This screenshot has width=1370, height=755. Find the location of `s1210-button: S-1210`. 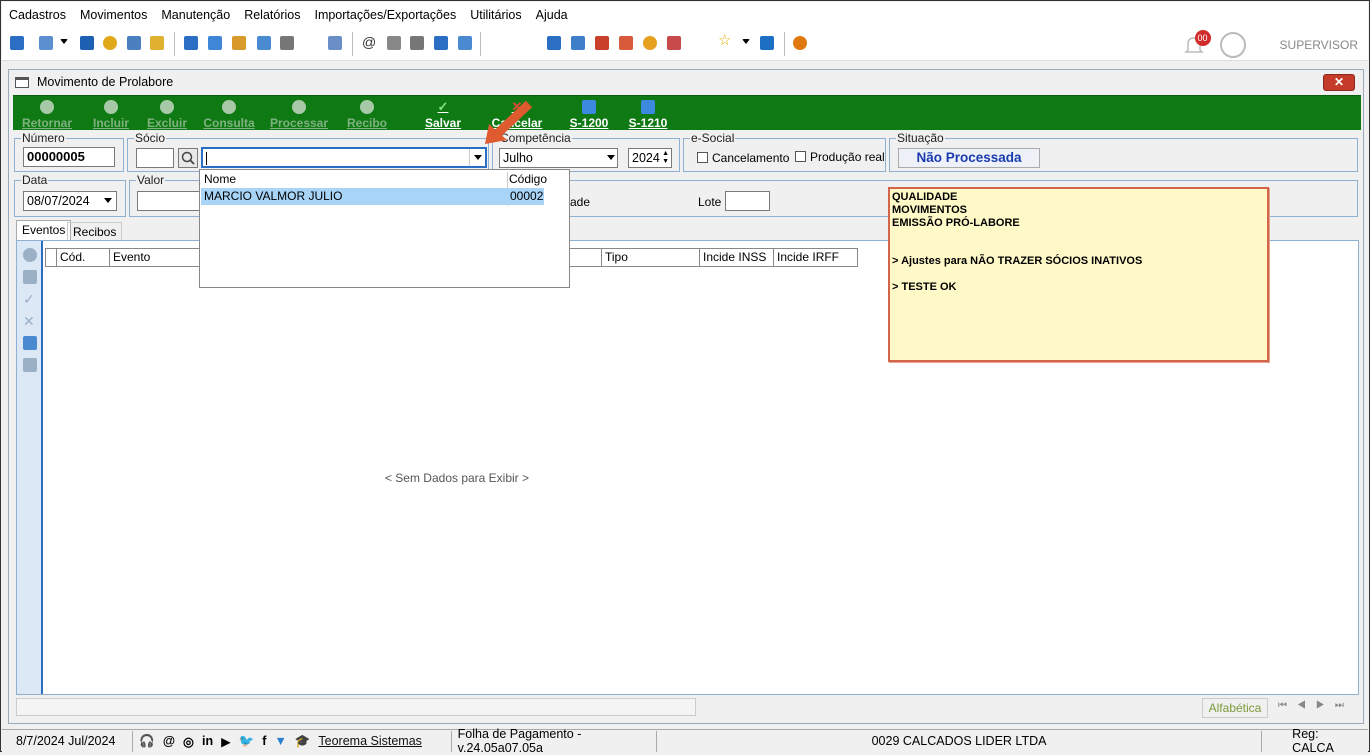

s1210-button: S-1210 is located at coordinates (648, 113).